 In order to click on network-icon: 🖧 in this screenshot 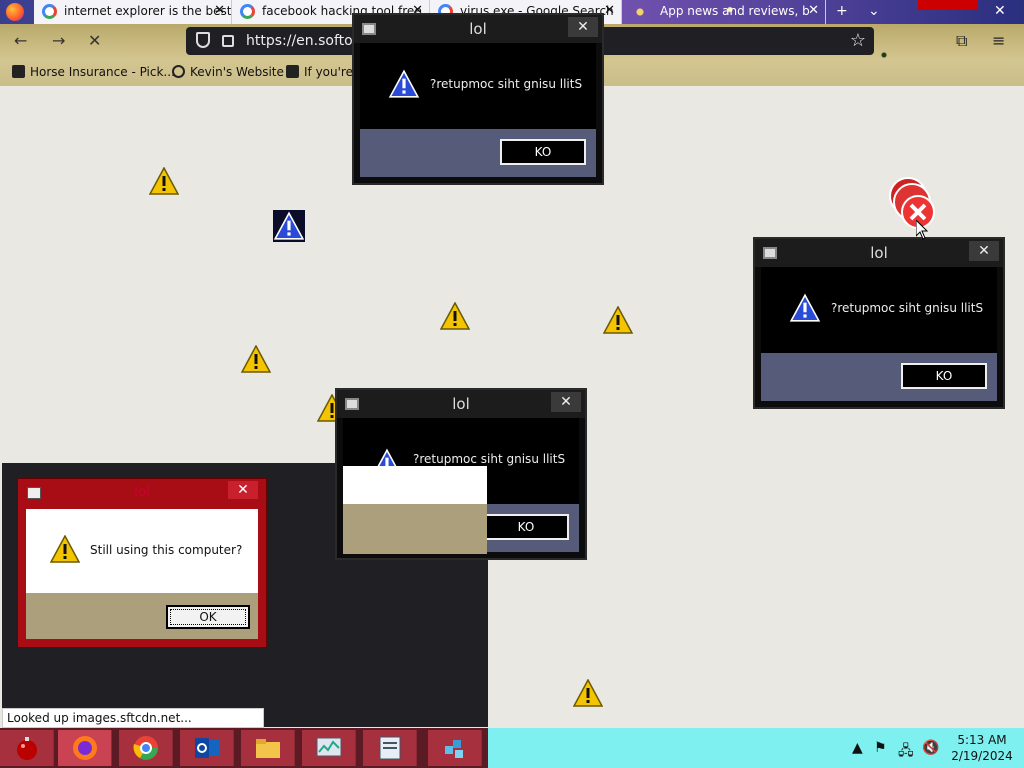, I will do `click(906, 752)`.